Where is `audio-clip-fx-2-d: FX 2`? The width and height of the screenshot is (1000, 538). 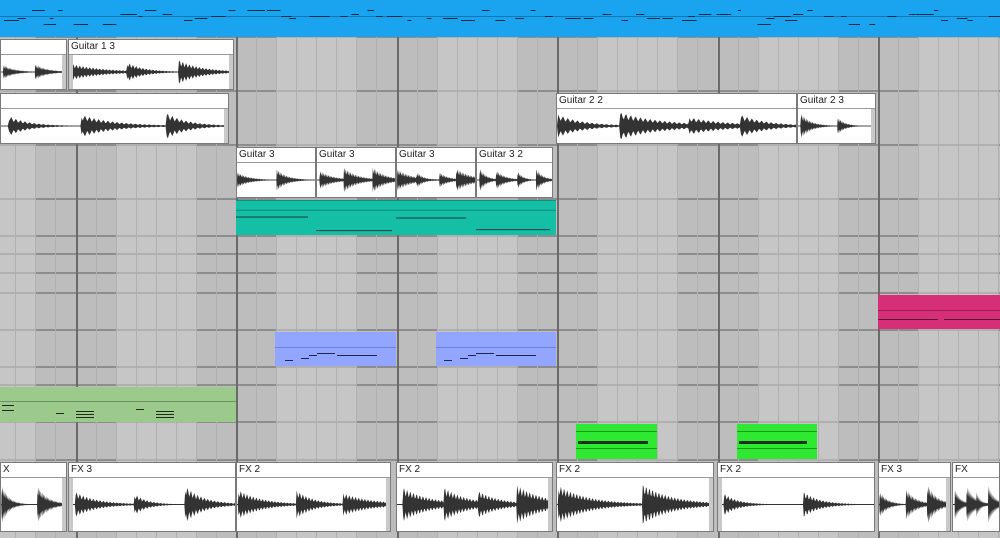
audio-clip-fx-2-d: FX 2 is located at coordinates (796, 497).